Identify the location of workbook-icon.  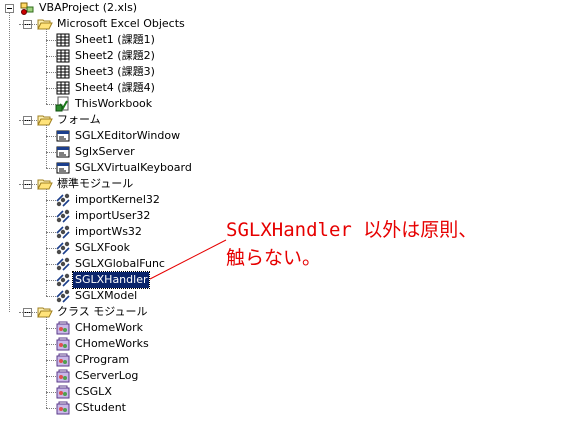
(63, 104).